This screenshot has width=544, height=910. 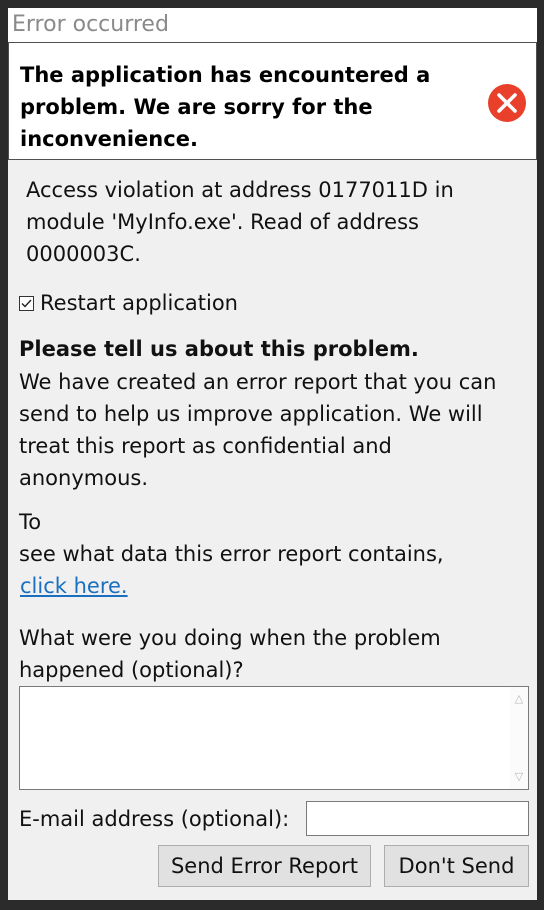 I want to click on description-scrollbar: △ ▽, so click(x=519, y=738).